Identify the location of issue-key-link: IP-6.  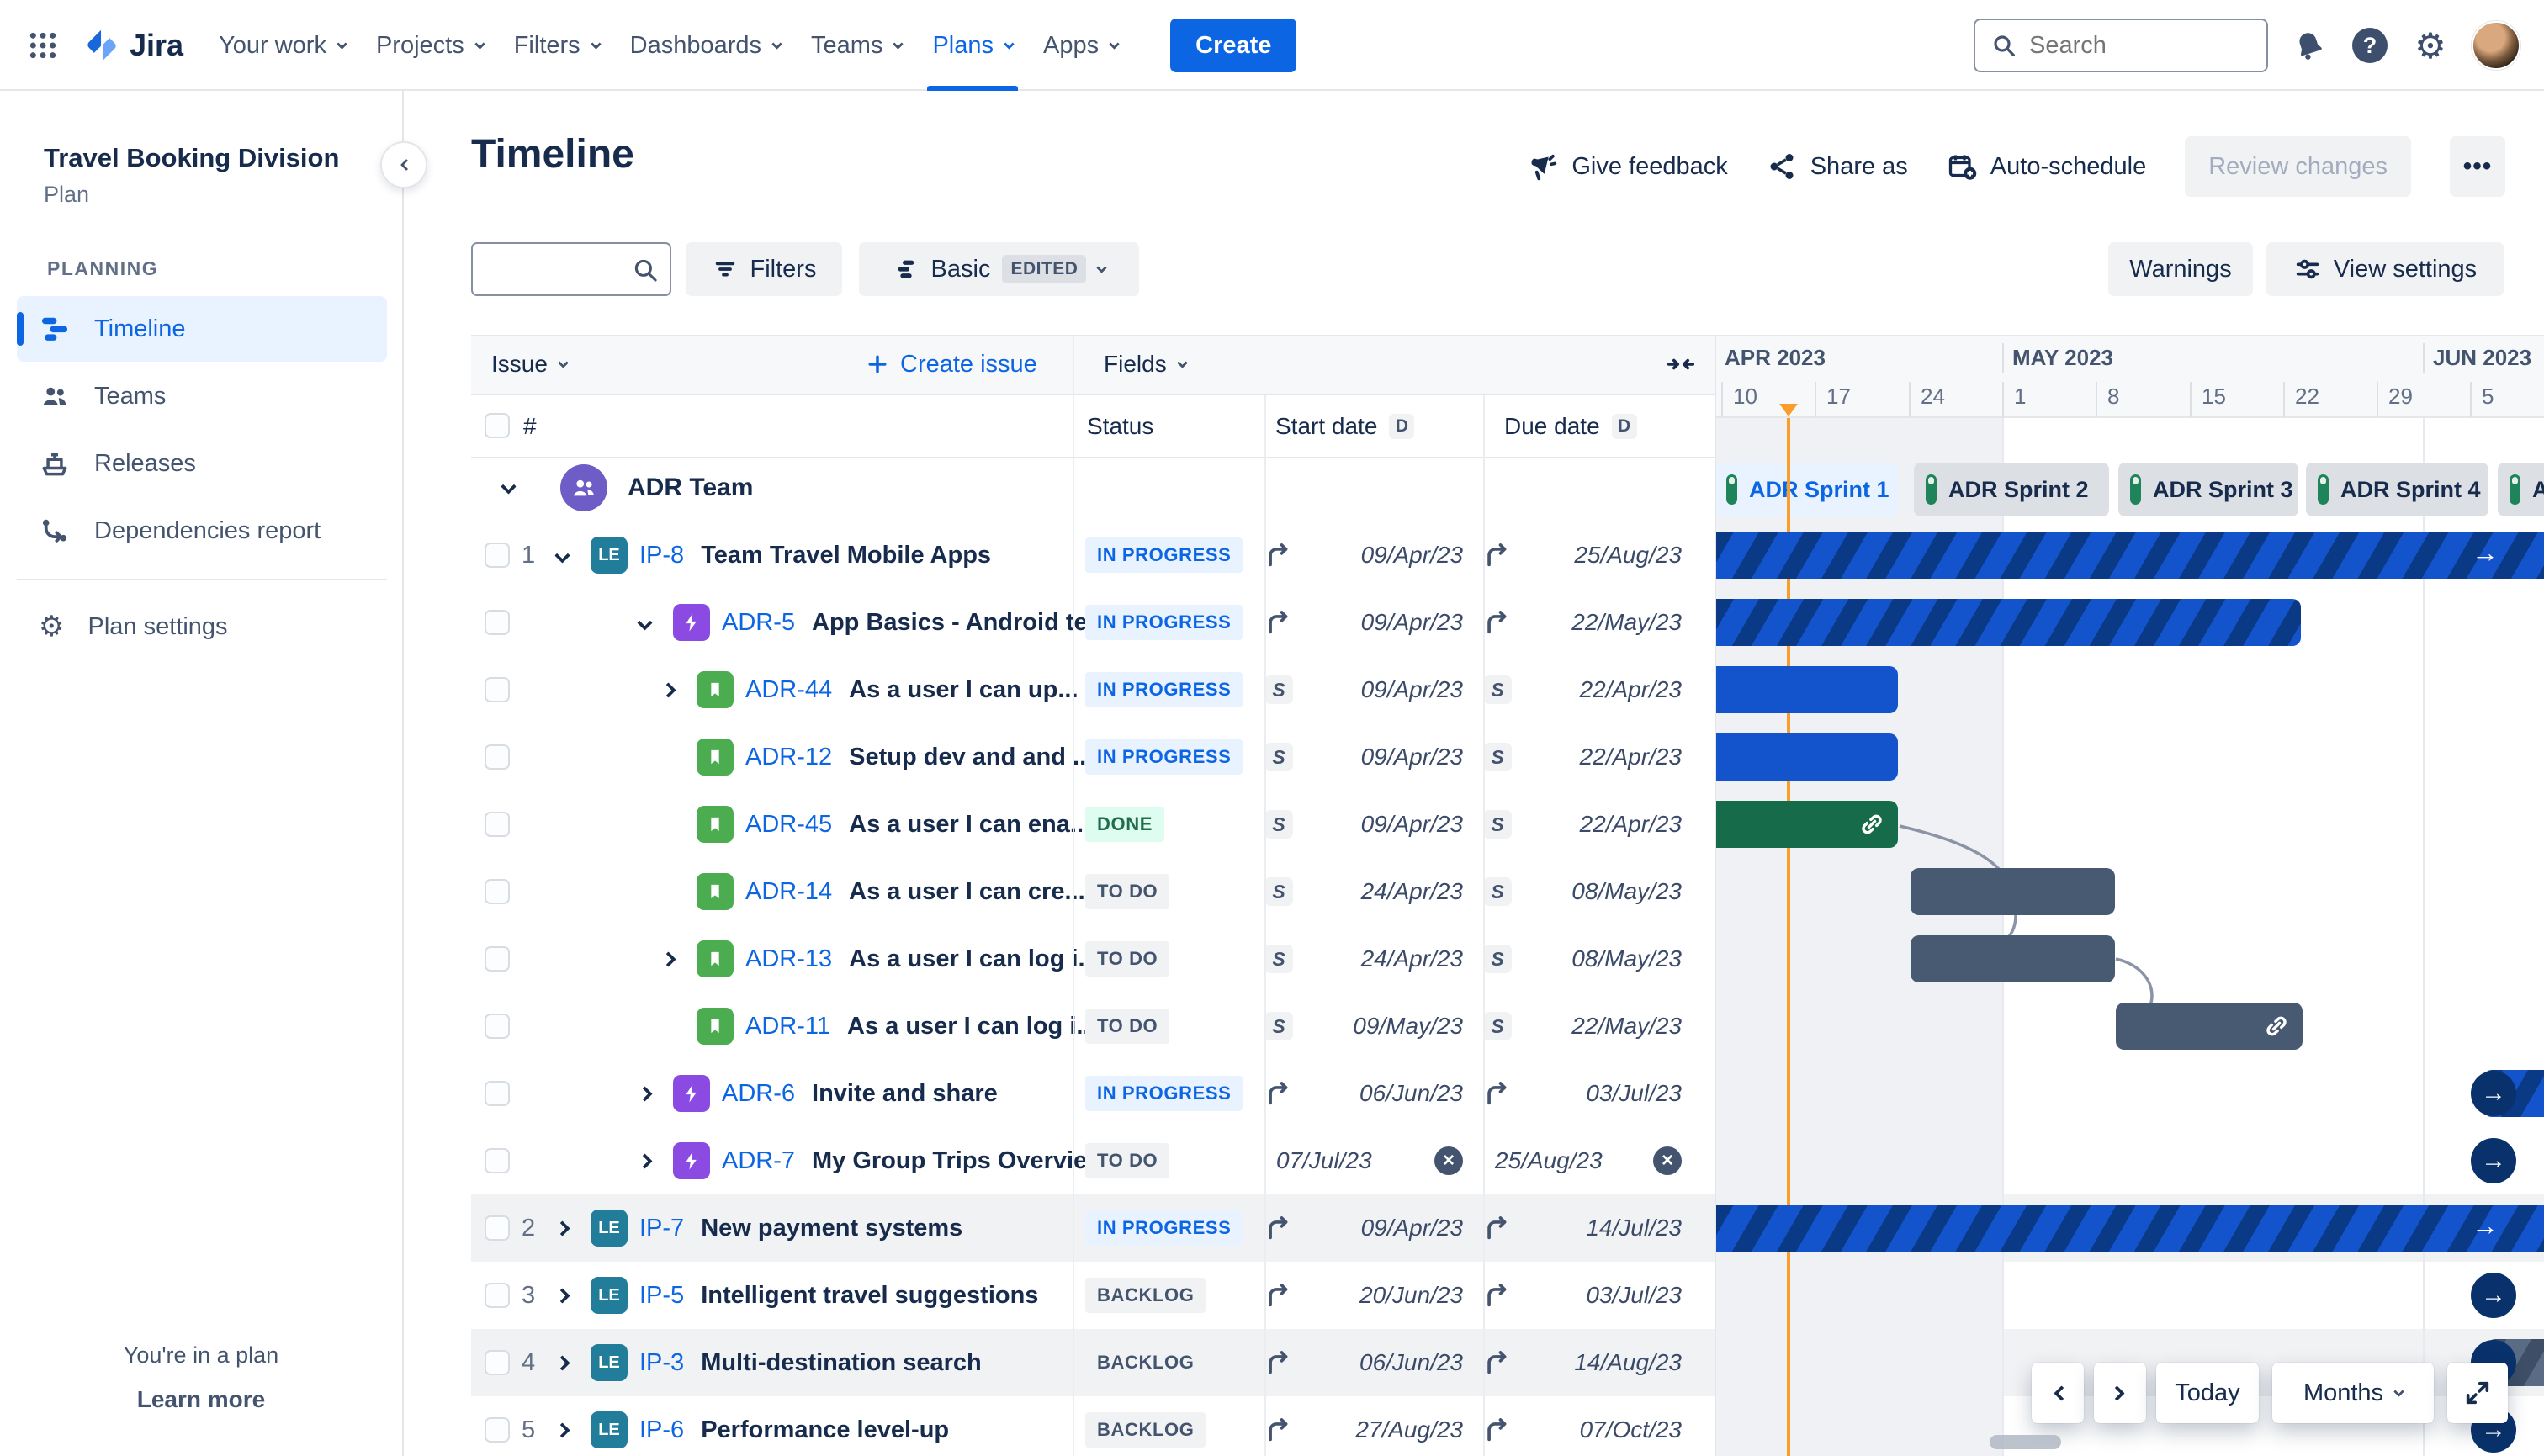
(661, 1430).